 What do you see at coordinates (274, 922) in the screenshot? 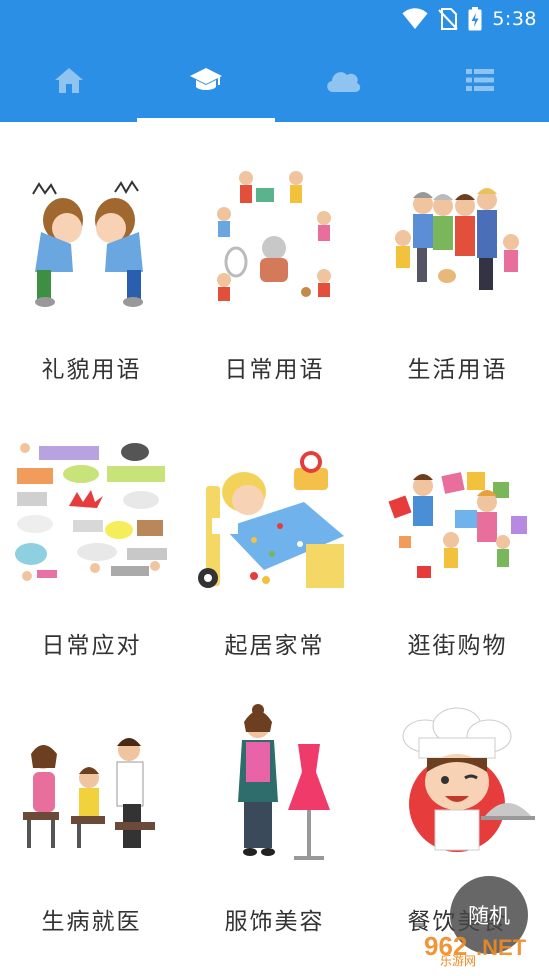
I see `category-label: 服饰美容` at bounding box center [274, 922].